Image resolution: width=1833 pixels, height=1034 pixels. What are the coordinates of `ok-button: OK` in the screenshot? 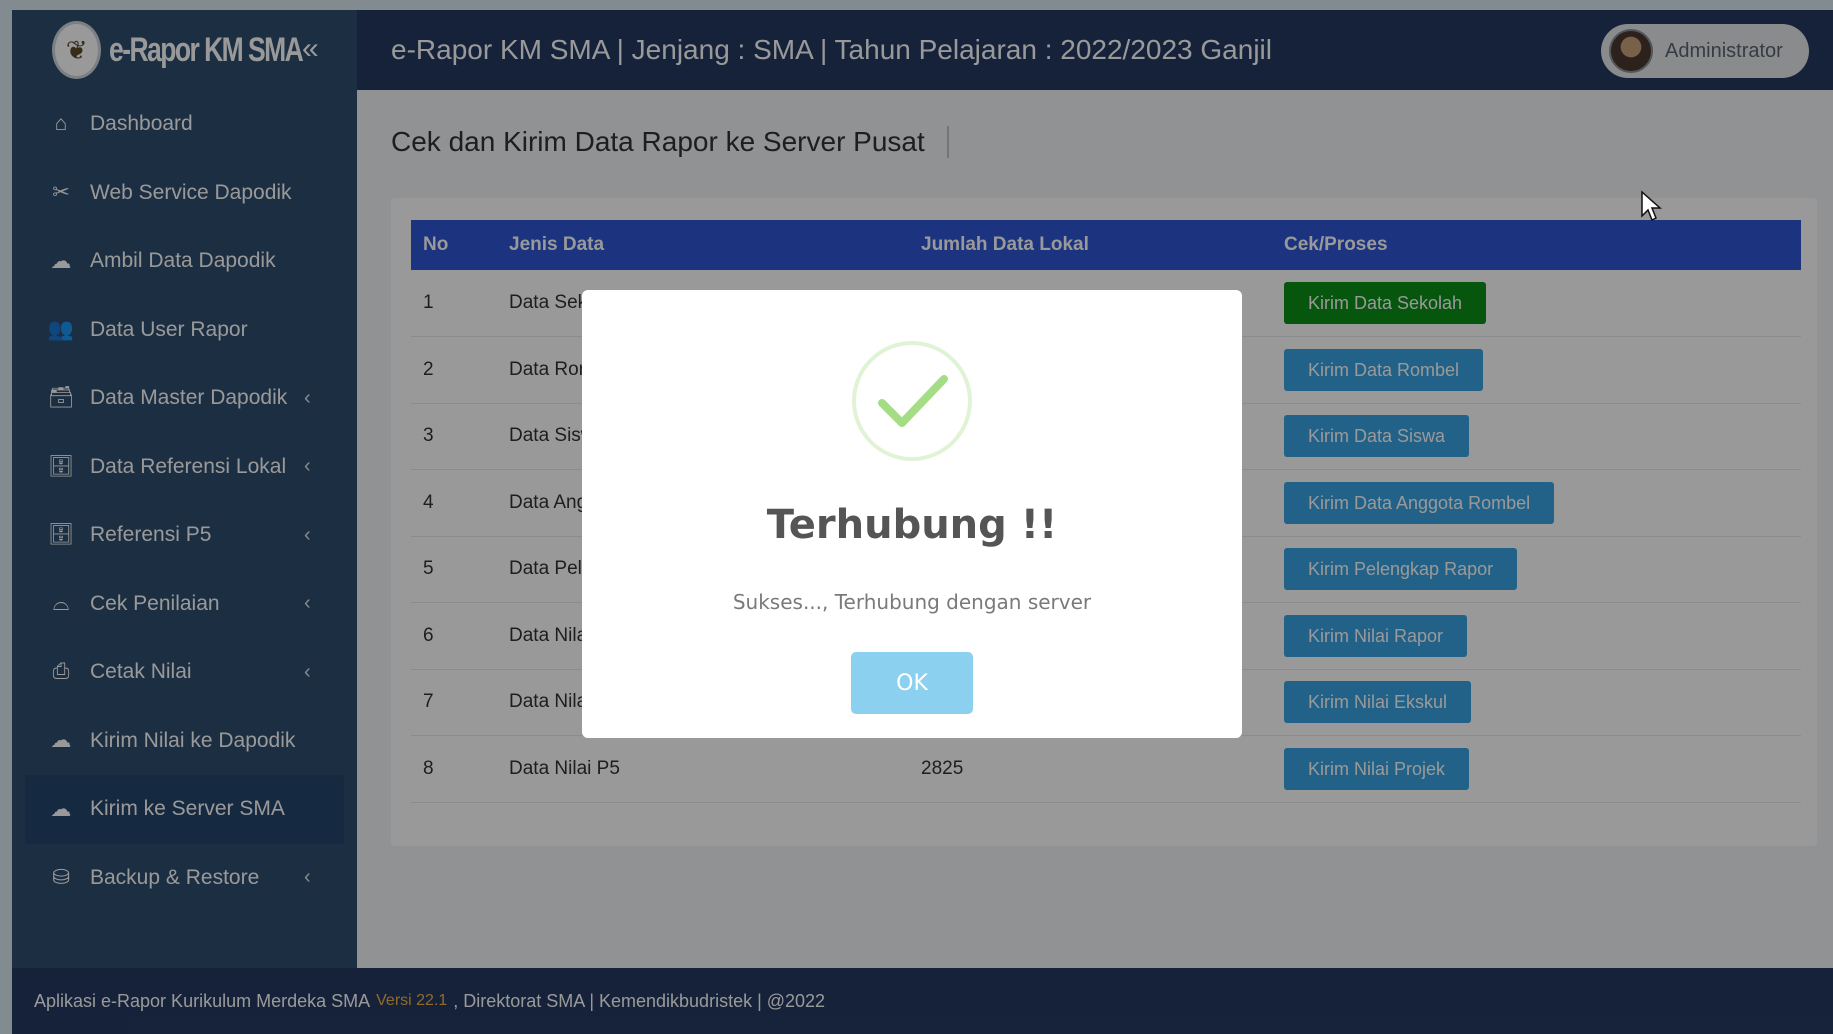 It's located at (912, 683).